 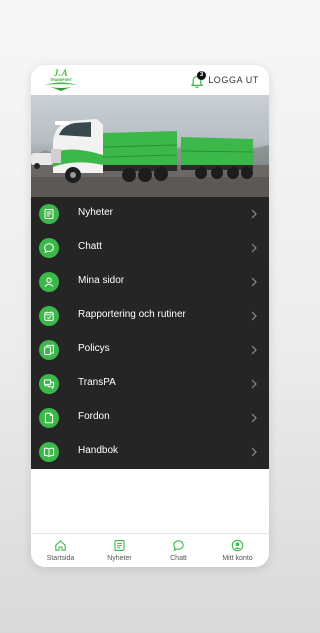 What do you see at coordinates (150, 214) in the screenshot?
I see `menu-item-nyheter: Nyheter` at bounding box center [150, 214].